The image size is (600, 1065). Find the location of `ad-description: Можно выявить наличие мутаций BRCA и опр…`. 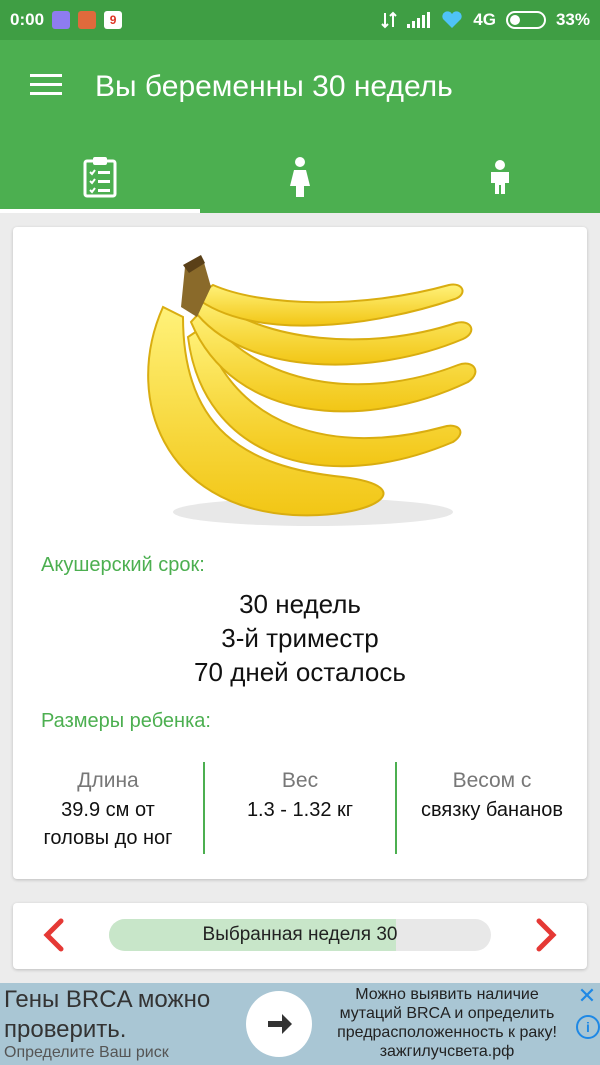

ad-description: Можно выявить наличие мутаций BRCA и опр… is located at coordinates (447, 1023).